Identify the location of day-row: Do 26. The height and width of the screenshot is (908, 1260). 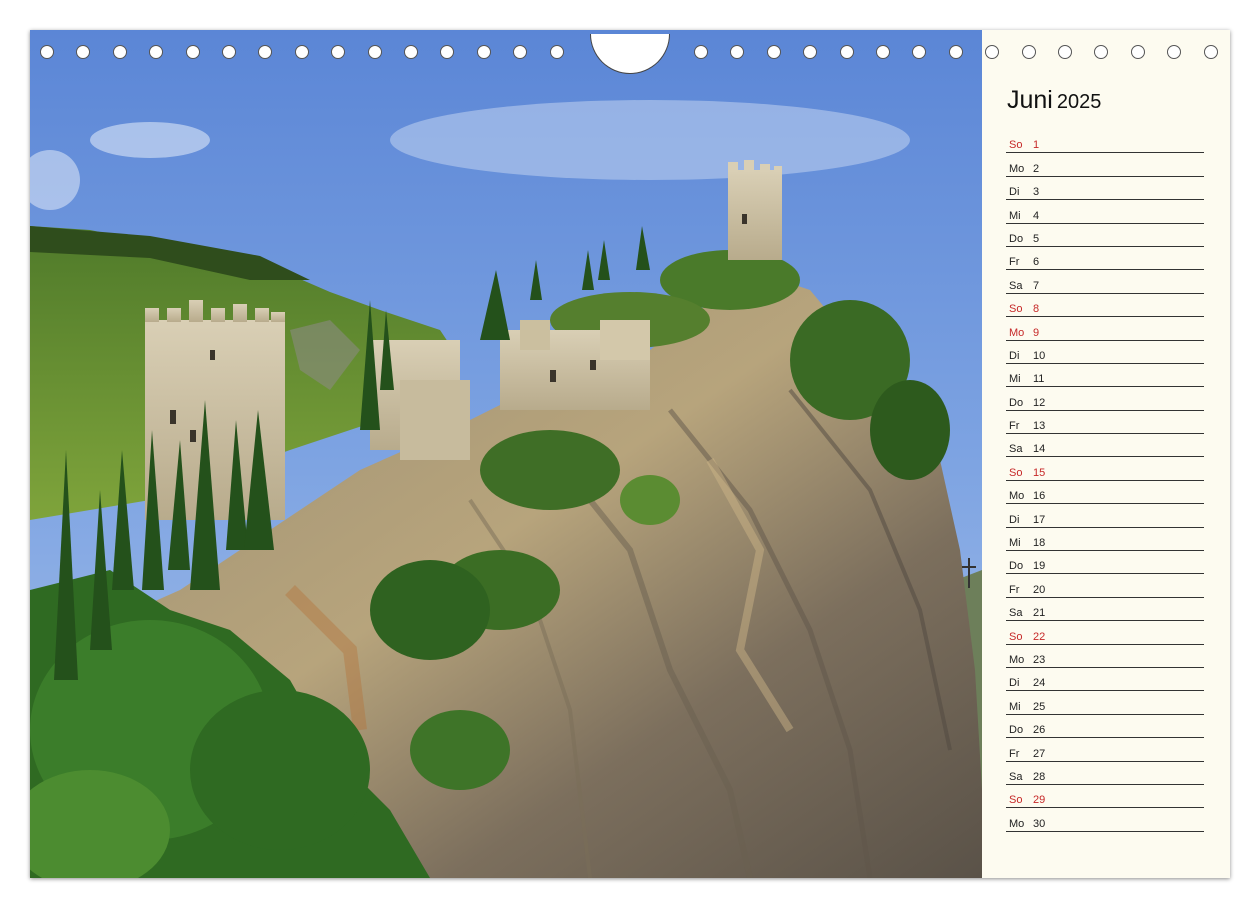
(1105, 727).